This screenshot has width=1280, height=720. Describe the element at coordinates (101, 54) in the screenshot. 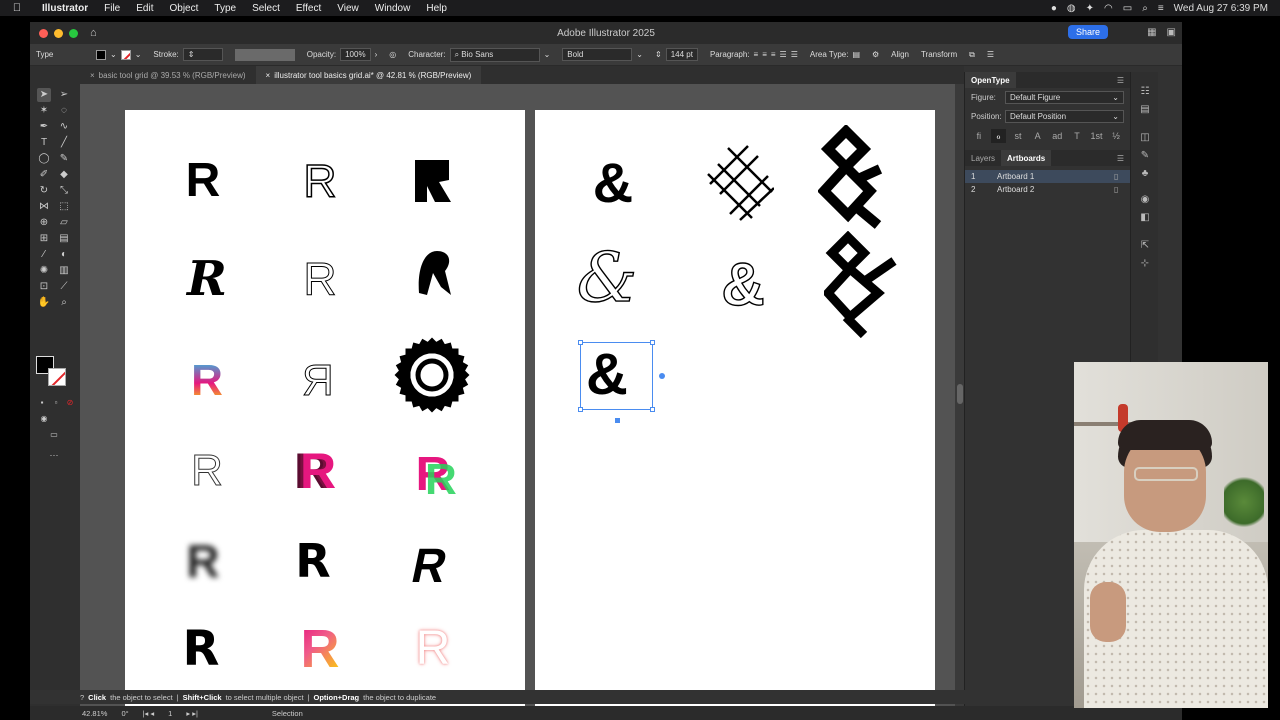

I see `fill-swatch` at that location.